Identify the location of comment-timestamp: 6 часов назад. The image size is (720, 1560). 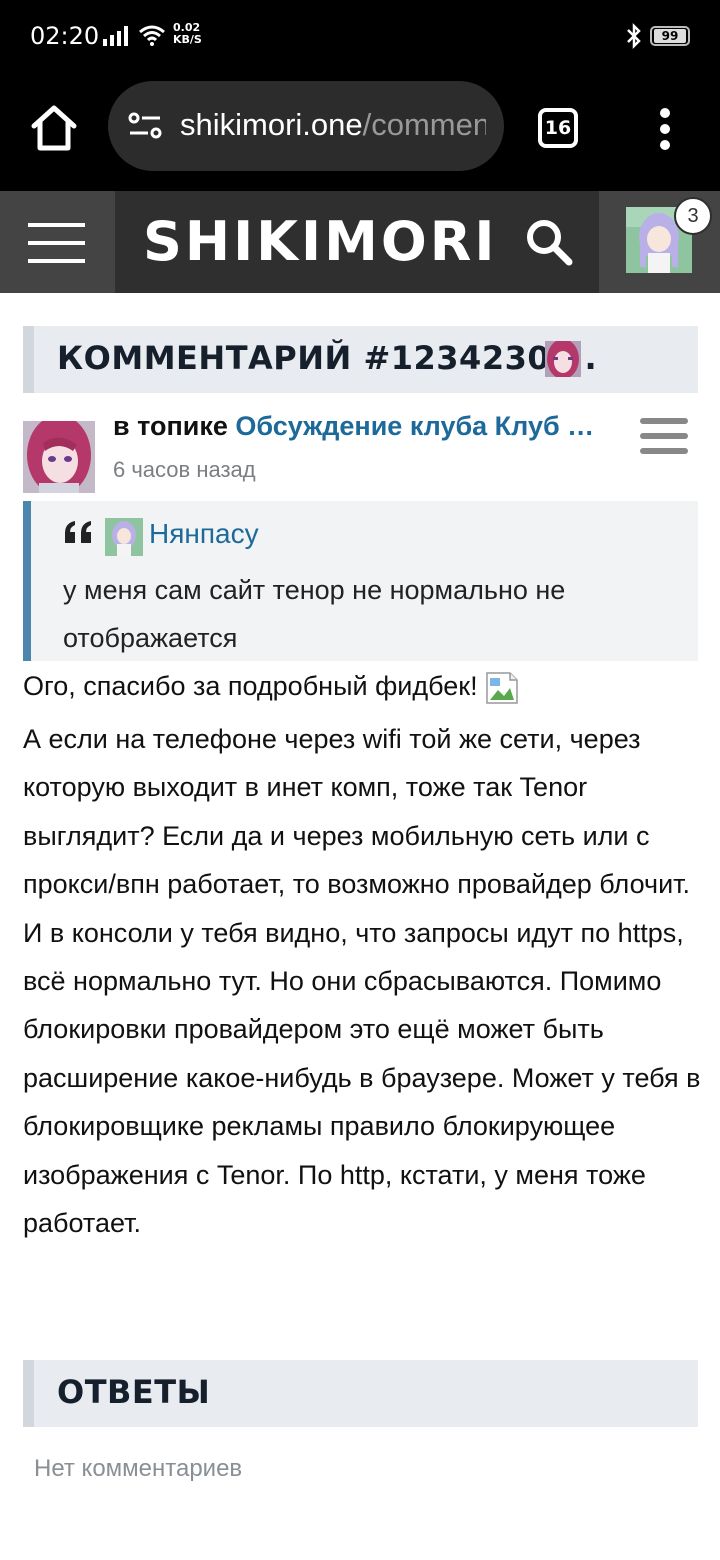
(184, 469).